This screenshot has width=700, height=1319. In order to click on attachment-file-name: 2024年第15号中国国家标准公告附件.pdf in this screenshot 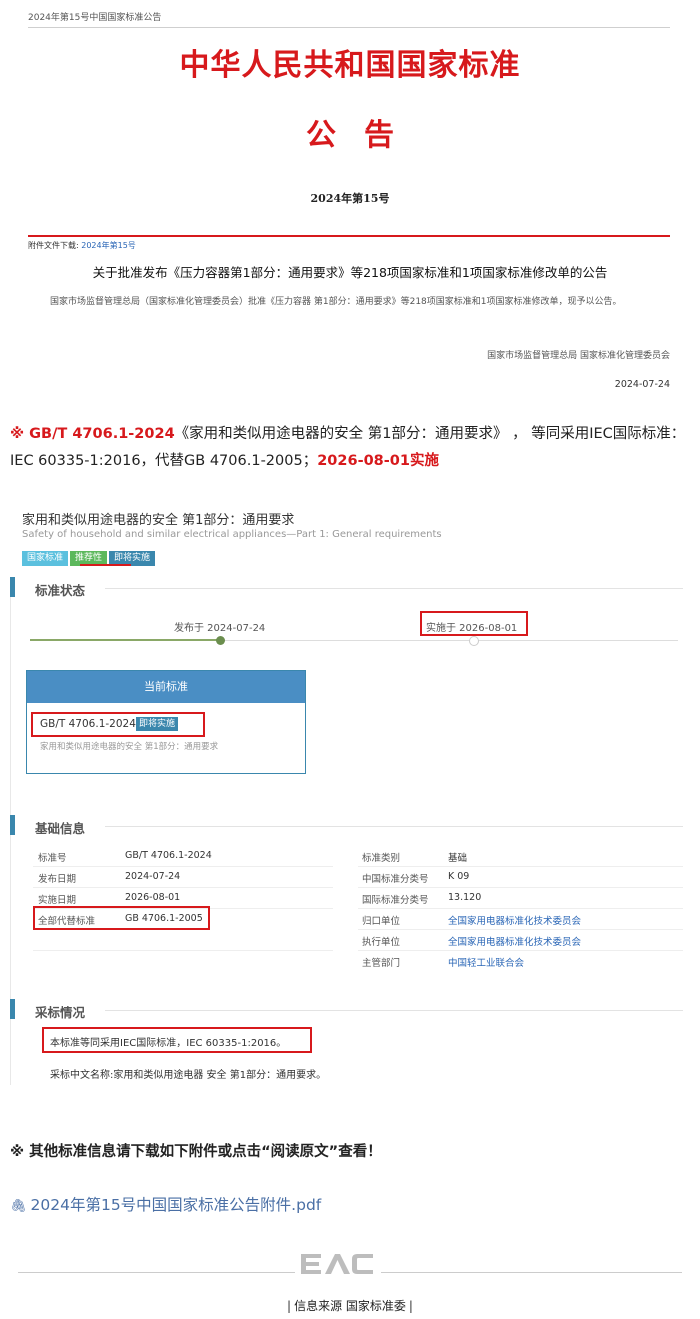, I will do `click(176, 1205)`.